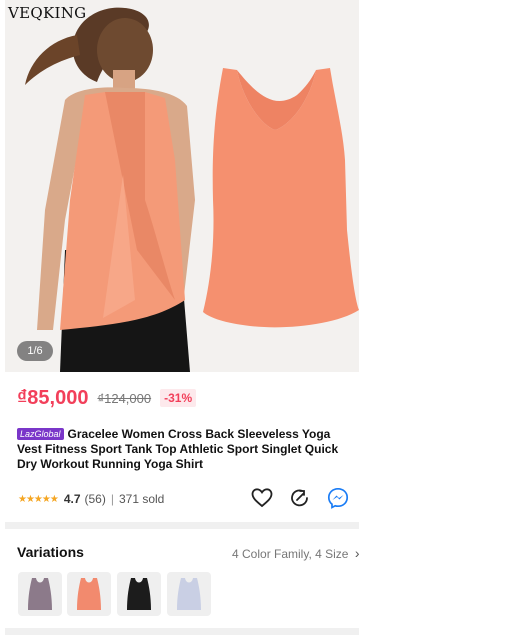  Describe the element at coordinates (53, 397) in the screenshot. I see `current-price: ₫85,000` at that location.